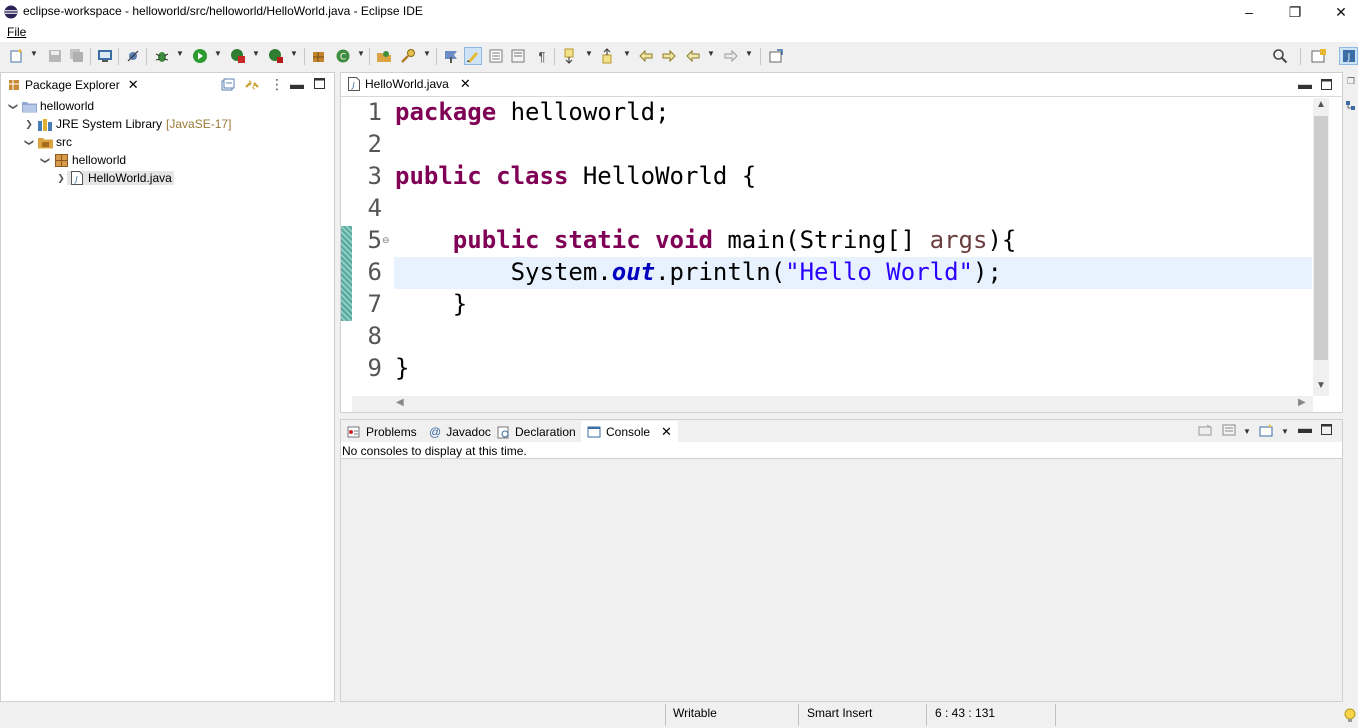 The width and height of the screenshot is (1358, 728). What do you see at coordinates (343, 56) in the screenshot?
I see `new-java-class-icon: C` at bounding box center [343, 56].